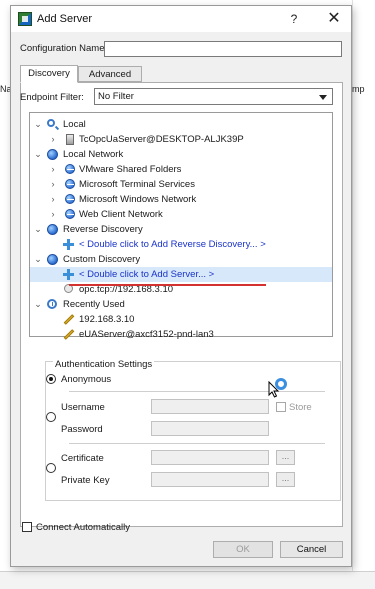  Describe the element at coordinates (116, 96) in the screenshot. I see `endpoint-filter-value: No Filter` at that location.